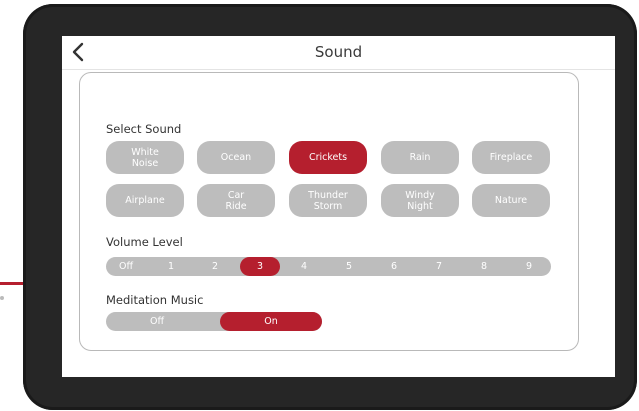 The width and height of the screenshot is (639, 411). Describe the element at coordinates (171, 266) in the screenshot. I see `volume-level-1: 1` at that location.